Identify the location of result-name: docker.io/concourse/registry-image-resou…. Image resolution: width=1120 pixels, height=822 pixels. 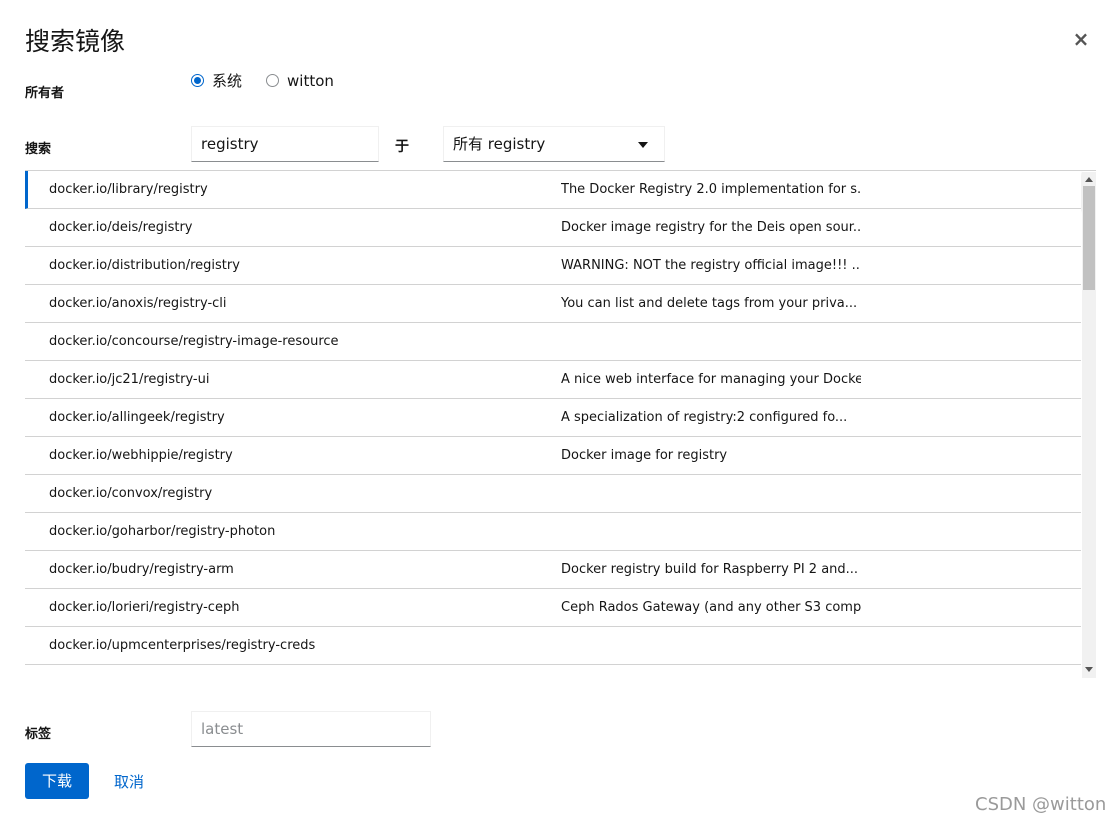
(194, 341).